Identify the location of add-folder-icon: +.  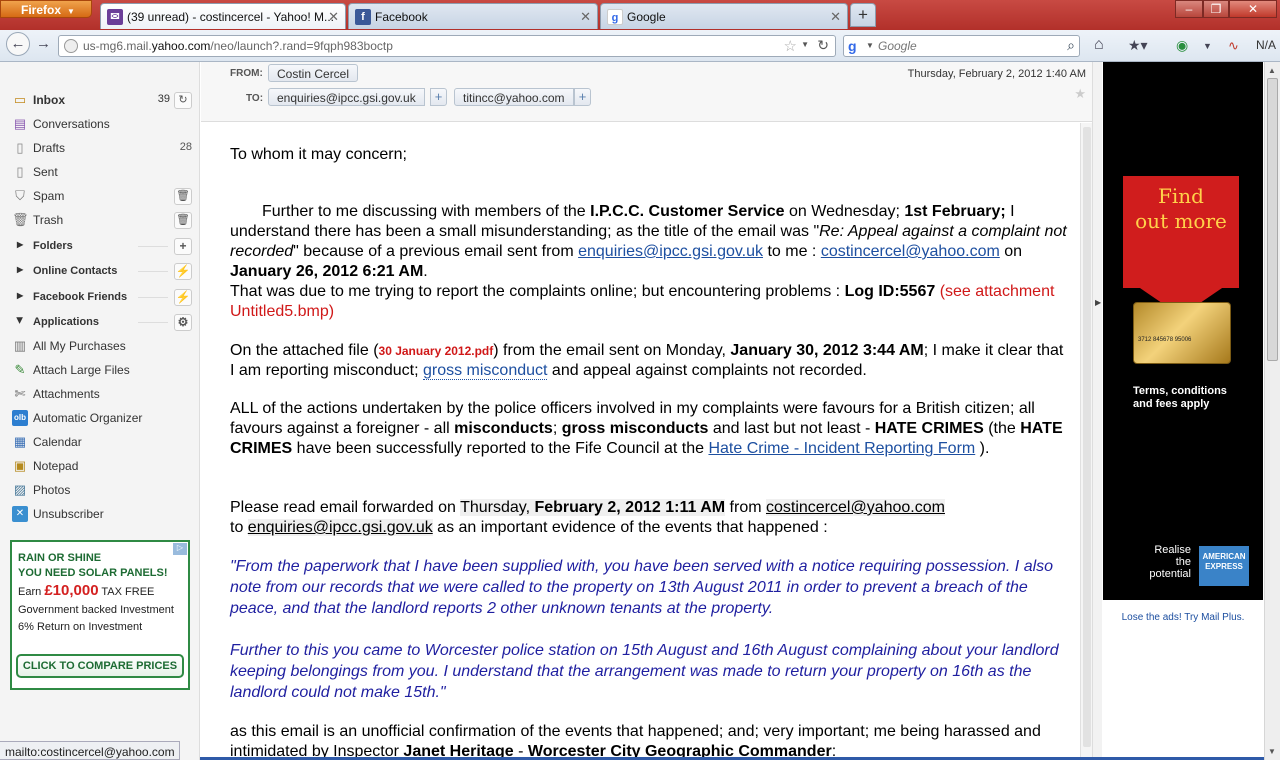
(183, 246).